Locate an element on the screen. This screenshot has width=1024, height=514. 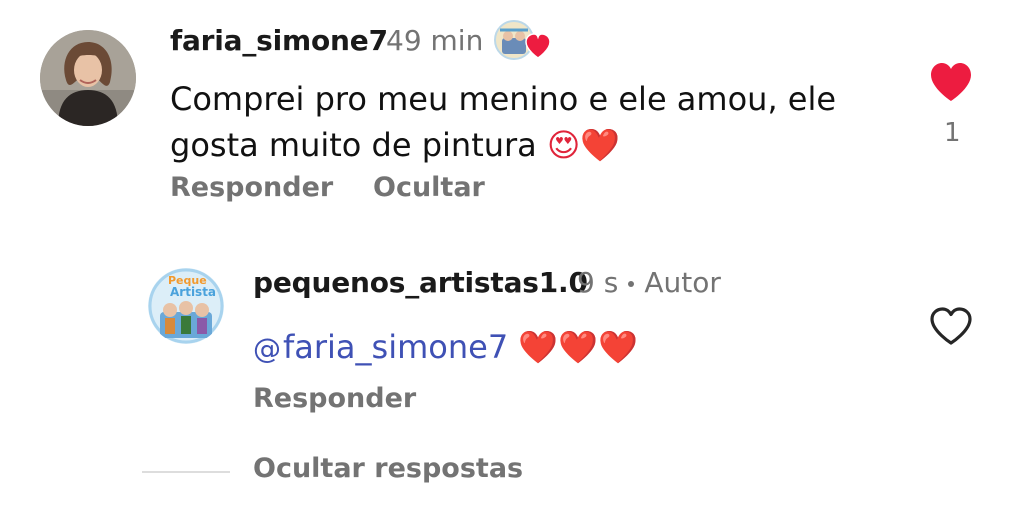
reply-timestamp: 9 s is located at coordinates (598, 282).